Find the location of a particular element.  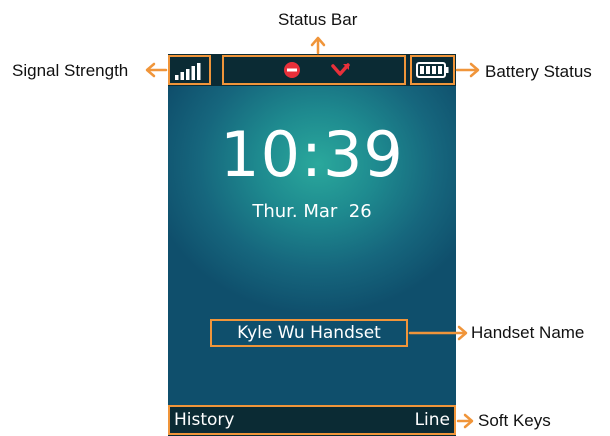

battery-status-label: Battery Status is located at coordinates (538, 71).